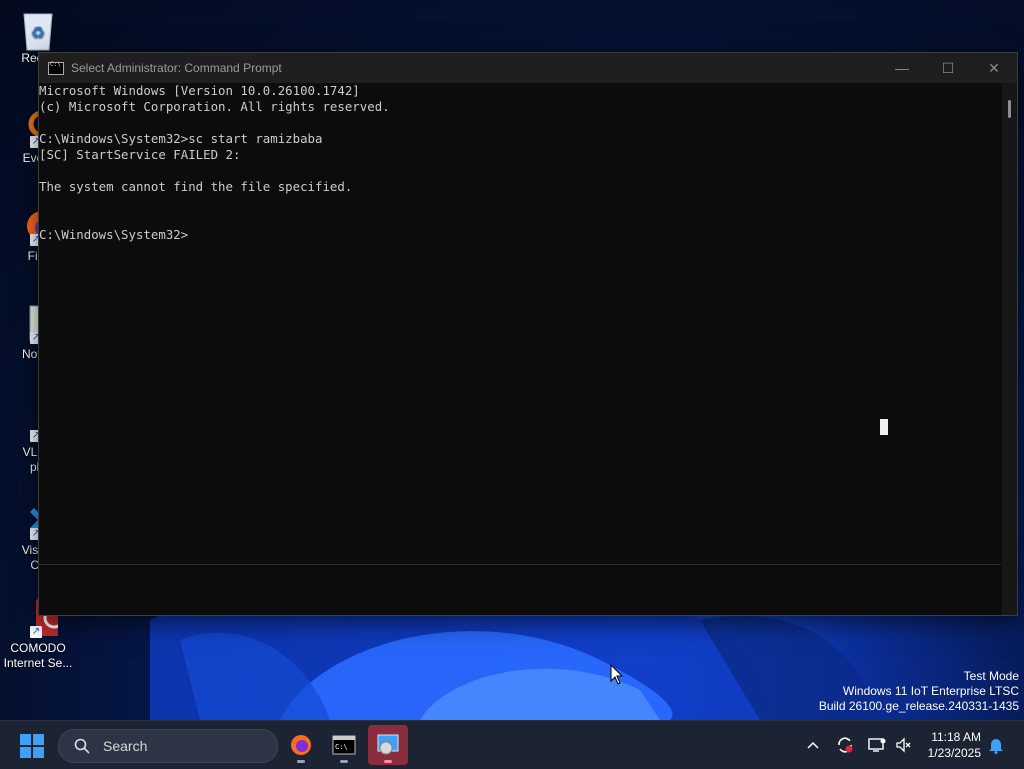 The width and height of the screenshot is (1024, 769). I want to click on console-line: C:\Windows\System32>sc start ramizbaba, so click(181, 138).